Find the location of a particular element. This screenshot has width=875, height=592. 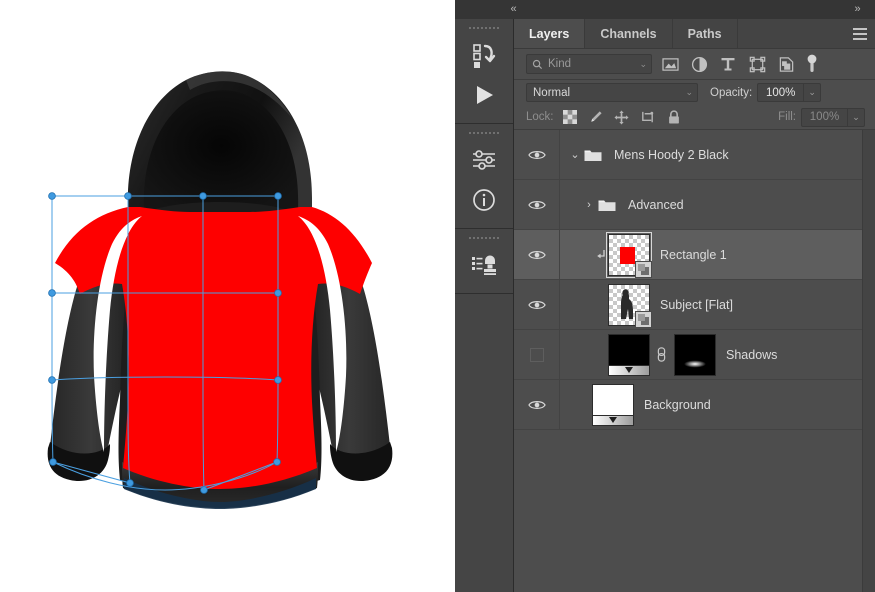

layer-row: Rectangle 1 is located at coordinates (694, 255).